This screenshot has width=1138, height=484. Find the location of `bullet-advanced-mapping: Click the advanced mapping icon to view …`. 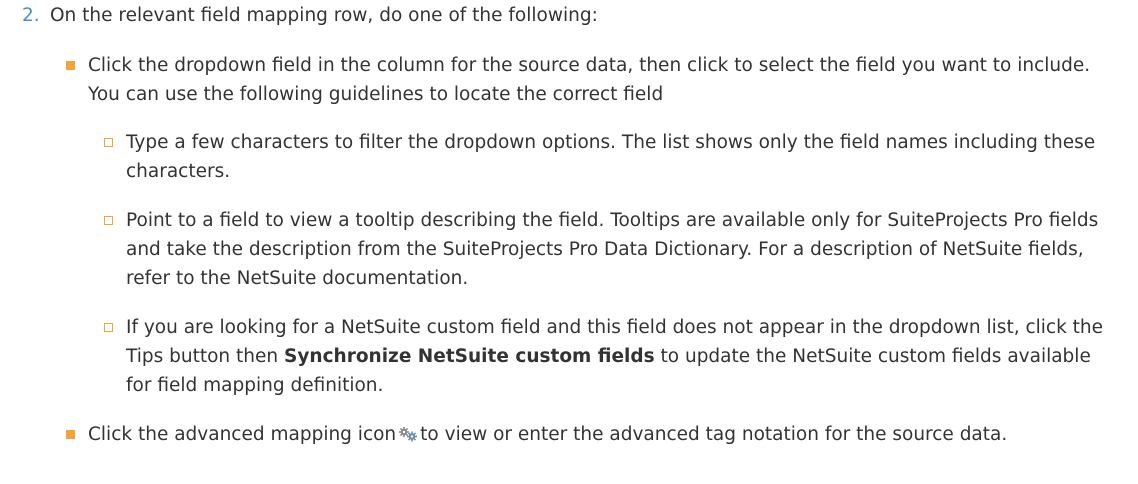

bullet-advanced-mapping: Click the advanced mapping icon to view … is located at coordinates (591, 450).